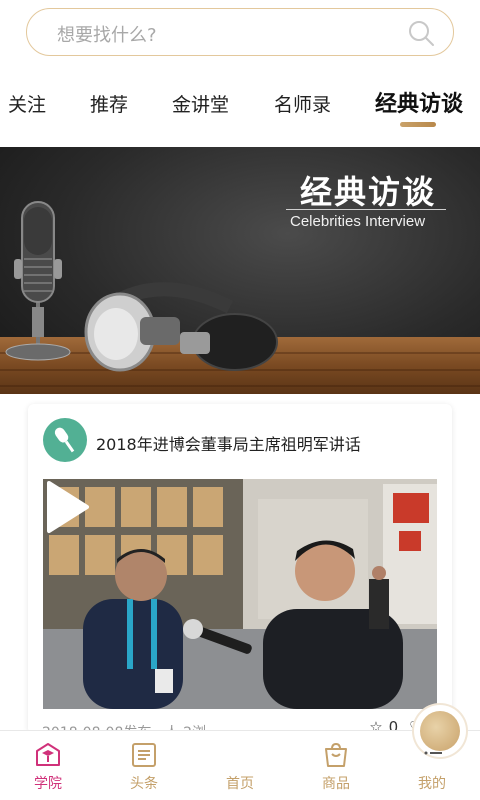 The height and width of the screenshot is (800, 480). I want to click on active-tab-indicator, so click(418, 124).